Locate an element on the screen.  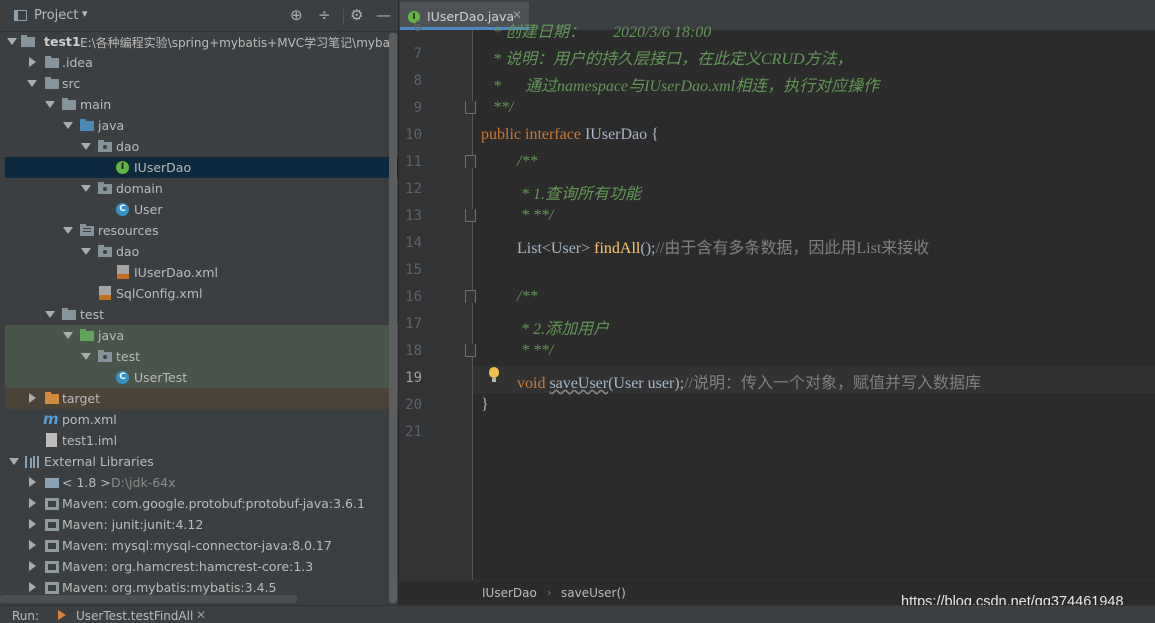
tree-item-domain: domain is located at coordinates (201, 188).